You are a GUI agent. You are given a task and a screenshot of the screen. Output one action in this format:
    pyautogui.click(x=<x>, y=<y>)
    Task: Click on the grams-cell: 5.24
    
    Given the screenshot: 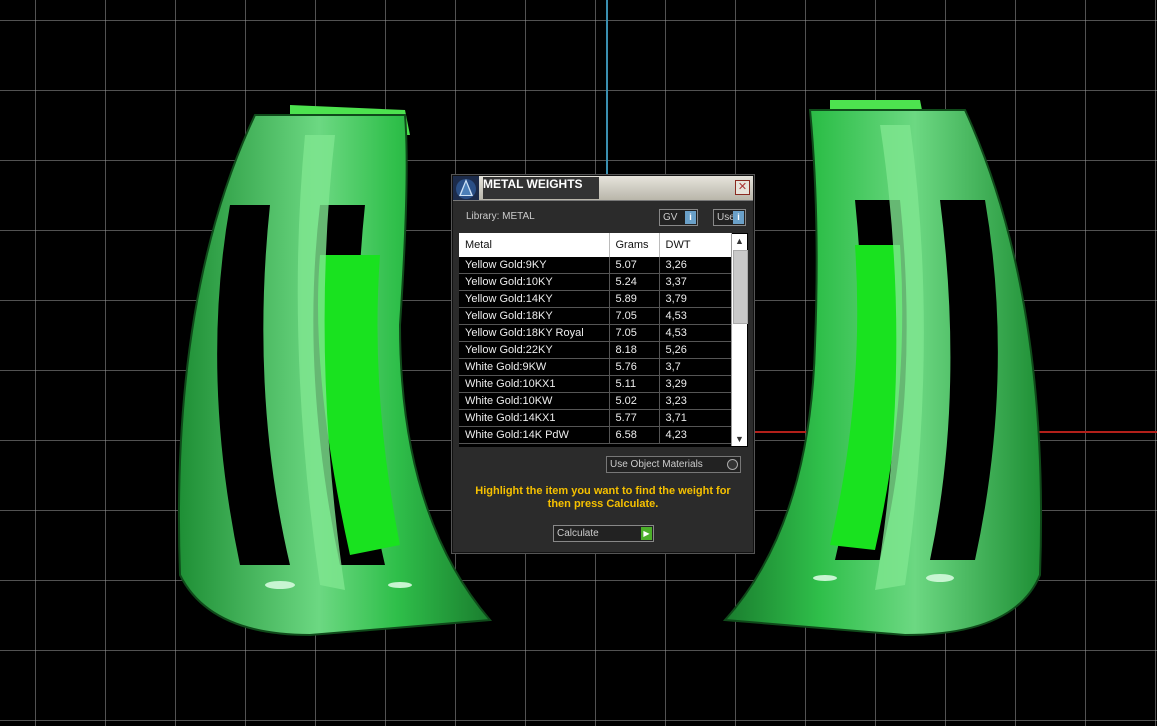 What is the action you would take?
    pyautogui.click(x=634, y=282)
    